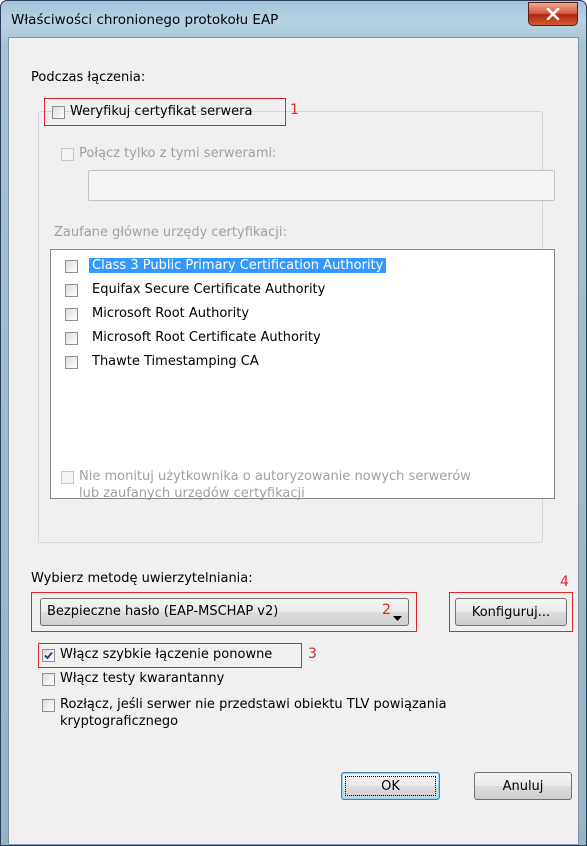 Image resolution: width=587 pixels, height=846 pixels. What do you see at coordinates (294, 110) in the screenshot?
I see `annotation-number-1: 1` at bounding box center [294, 110].